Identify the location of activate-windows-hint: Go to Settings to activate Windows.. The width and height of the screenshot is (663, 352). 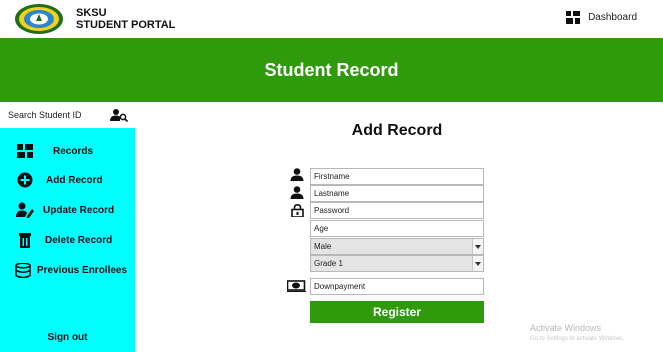
(577, 339).